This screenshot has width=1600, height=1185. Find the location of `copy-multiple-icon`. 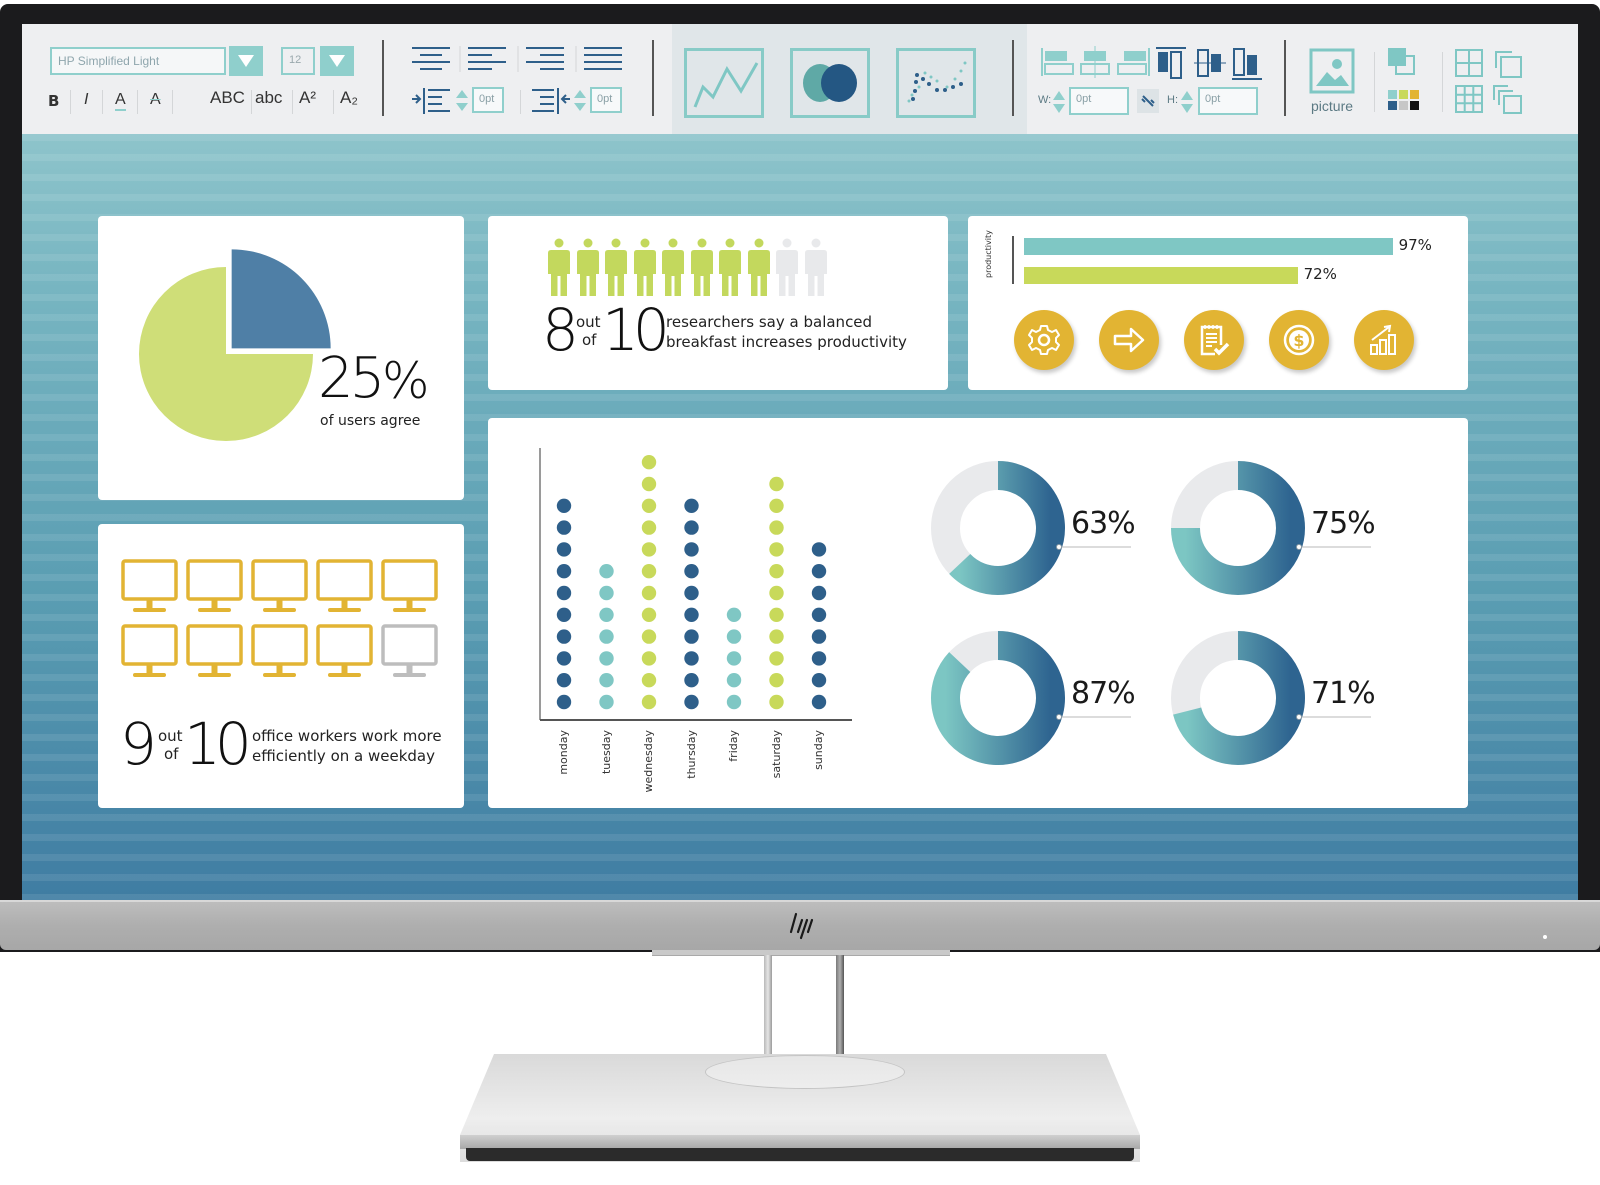

copy-multiple-icon is located at coordinates (1509, 100).